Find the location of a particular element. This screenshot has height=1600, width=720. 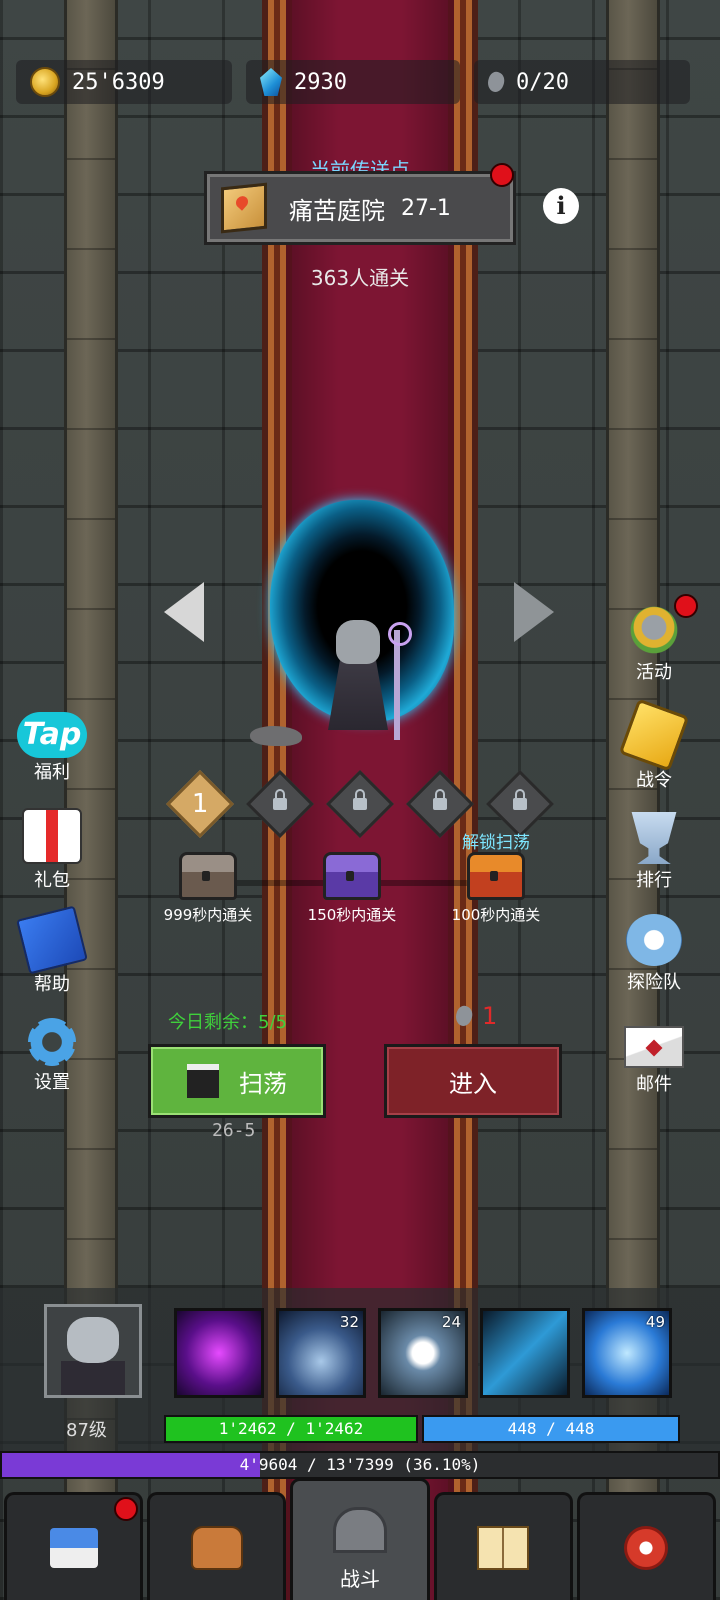

grey-chest-icon is located at coordinates (208, 876).